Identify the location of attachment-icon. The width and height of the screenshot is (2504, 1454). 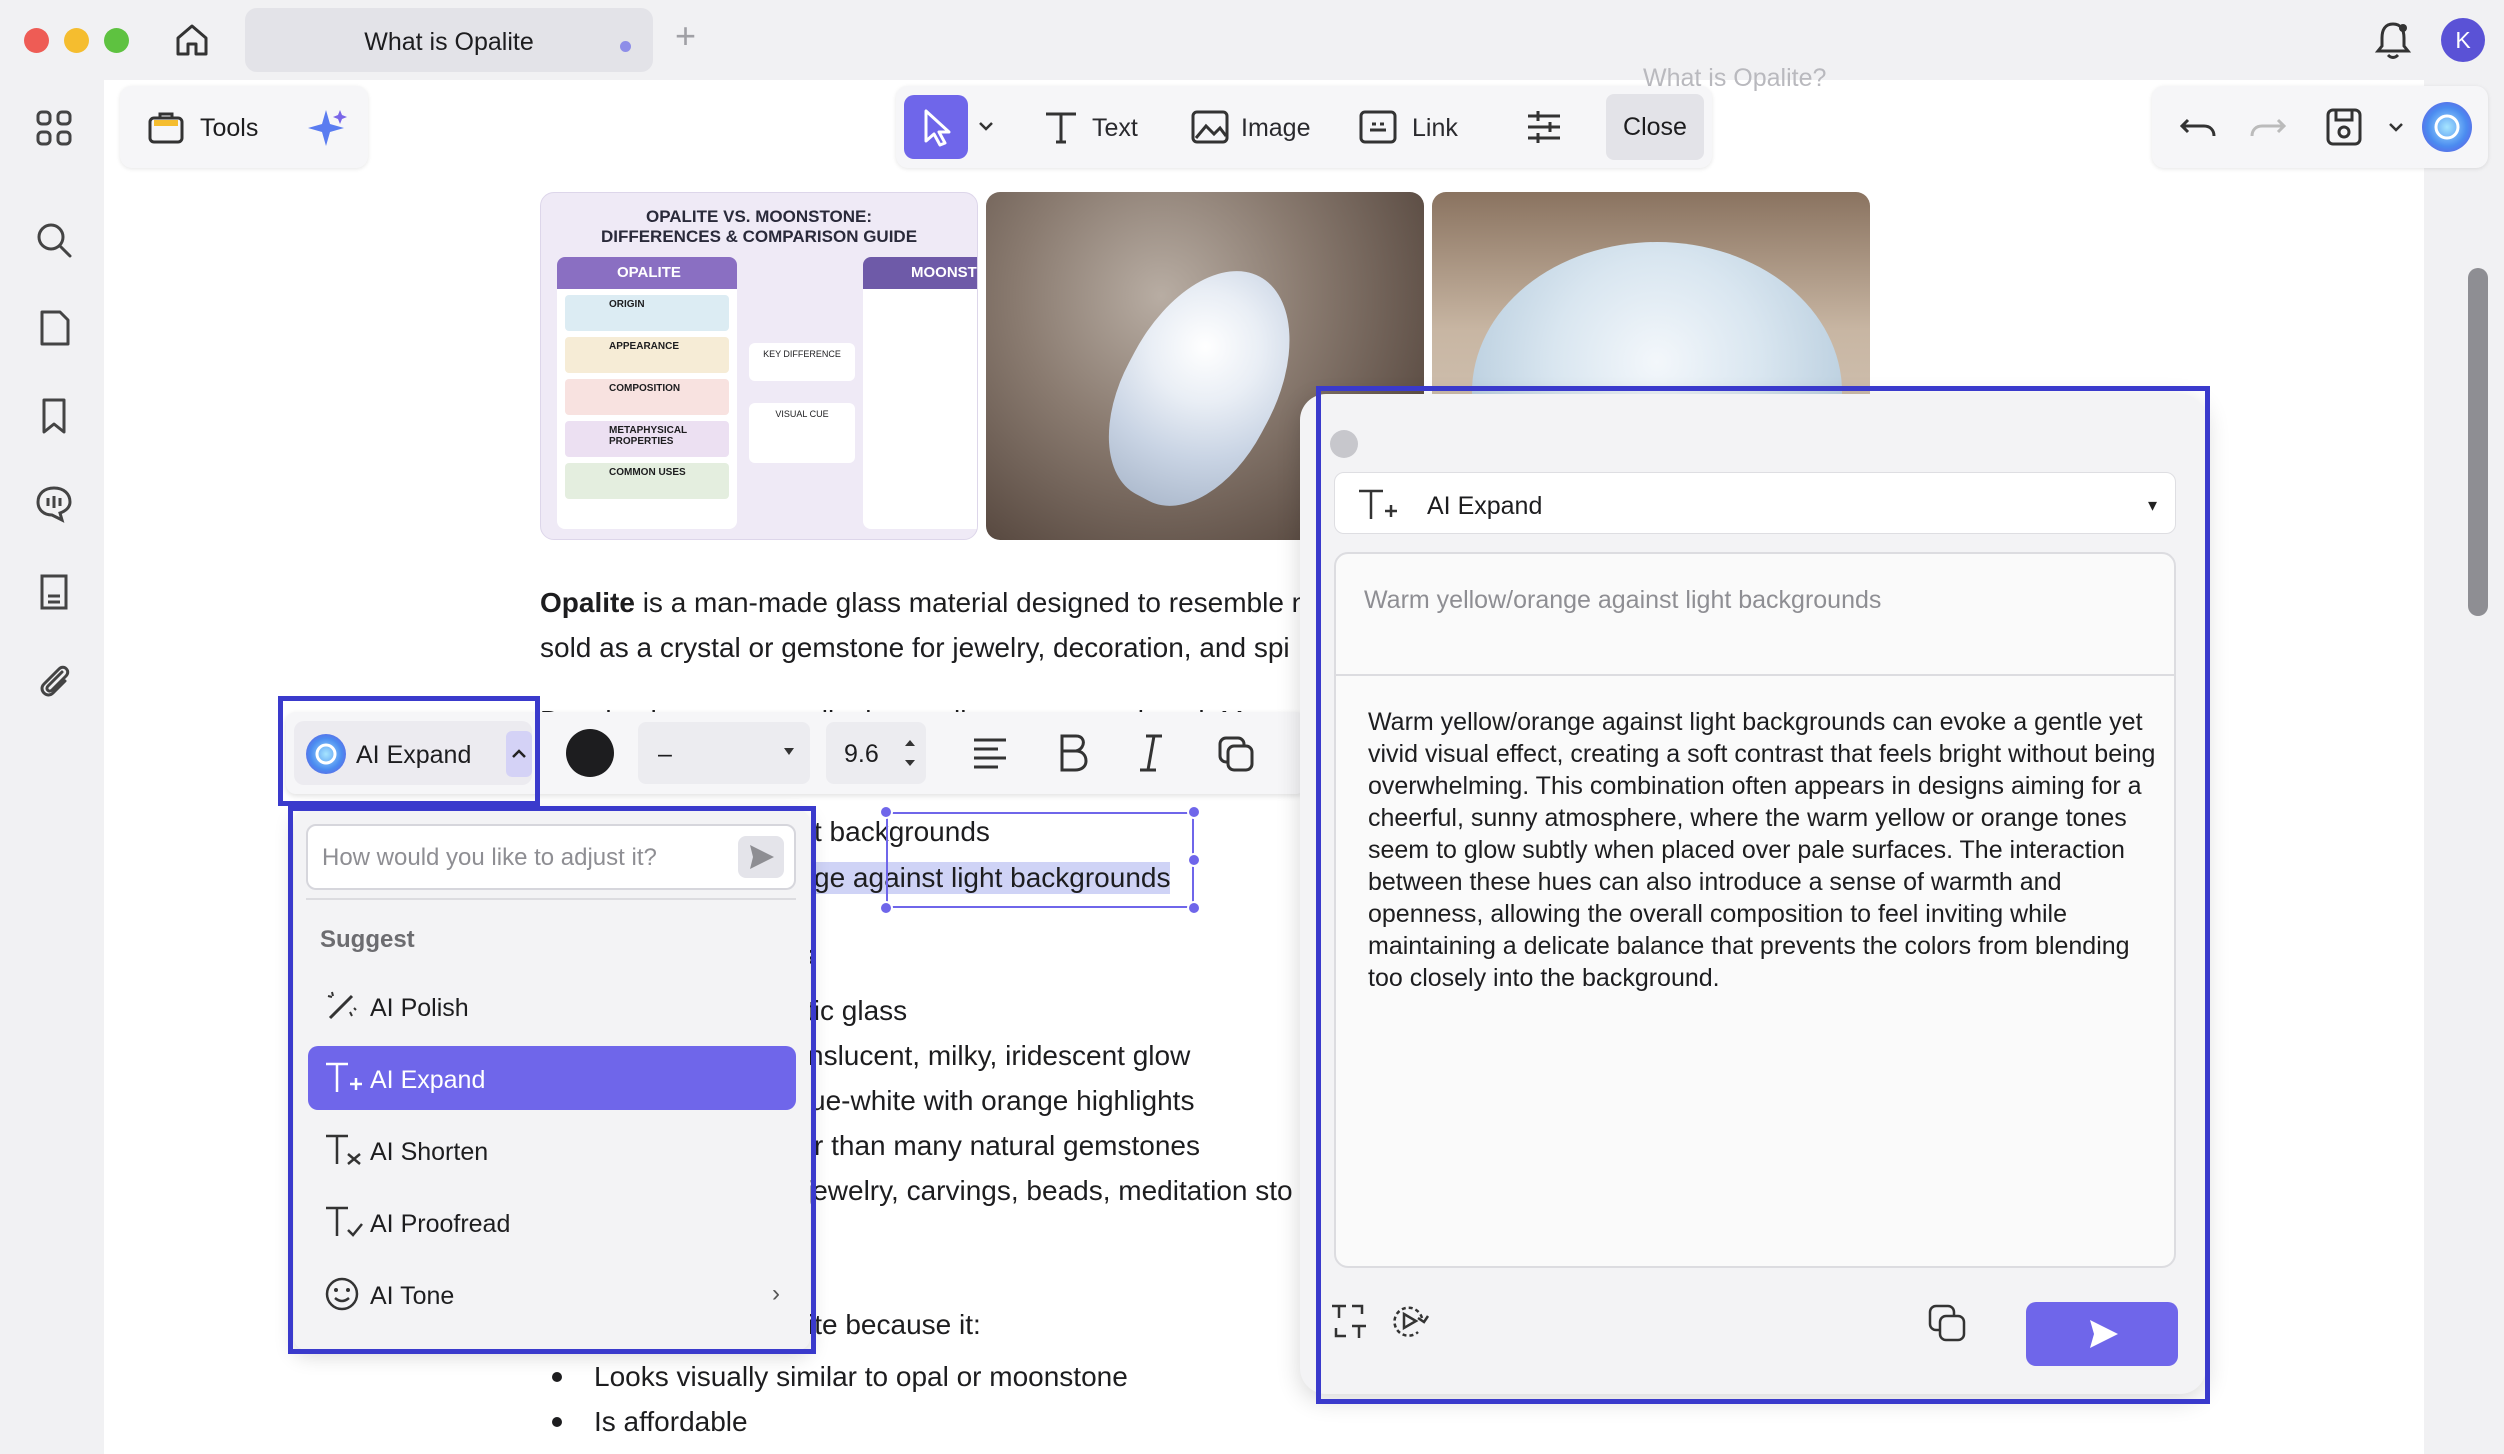
(54, 680).